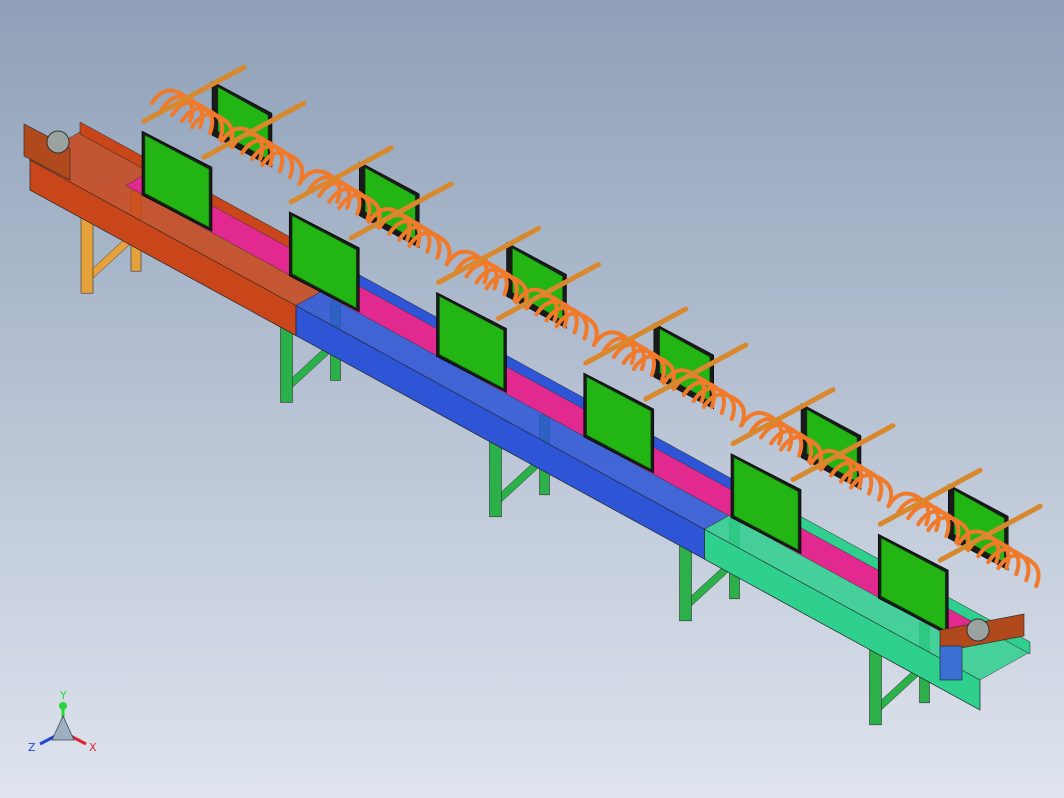 The image size is (1064, 798). Describe the element at coordinates (63, 695) in the screenshot. I see `triad-y-label: Y` at that location.